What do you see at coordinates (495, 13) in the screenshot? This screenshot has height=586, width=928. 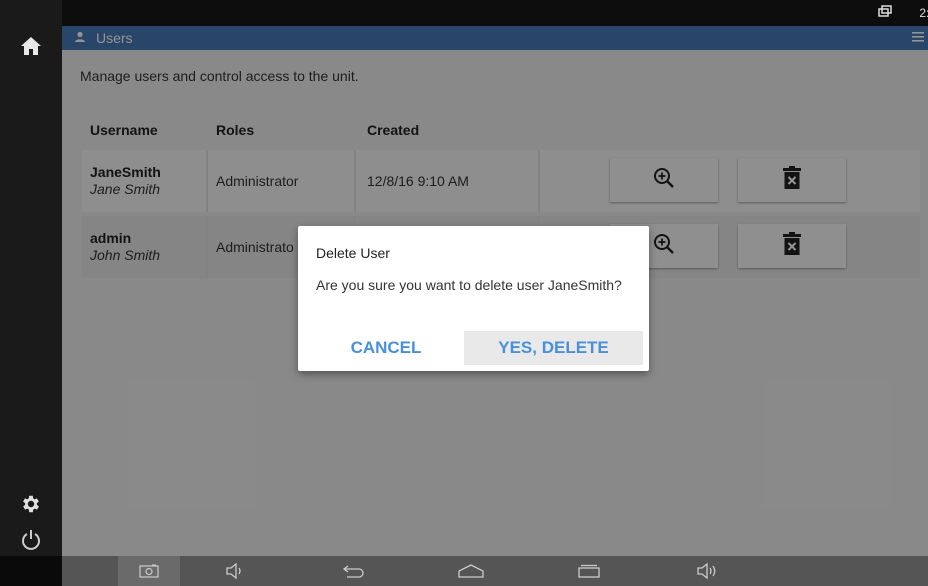 I see `status-bar: 2:2` at bounding box center [495, 13].